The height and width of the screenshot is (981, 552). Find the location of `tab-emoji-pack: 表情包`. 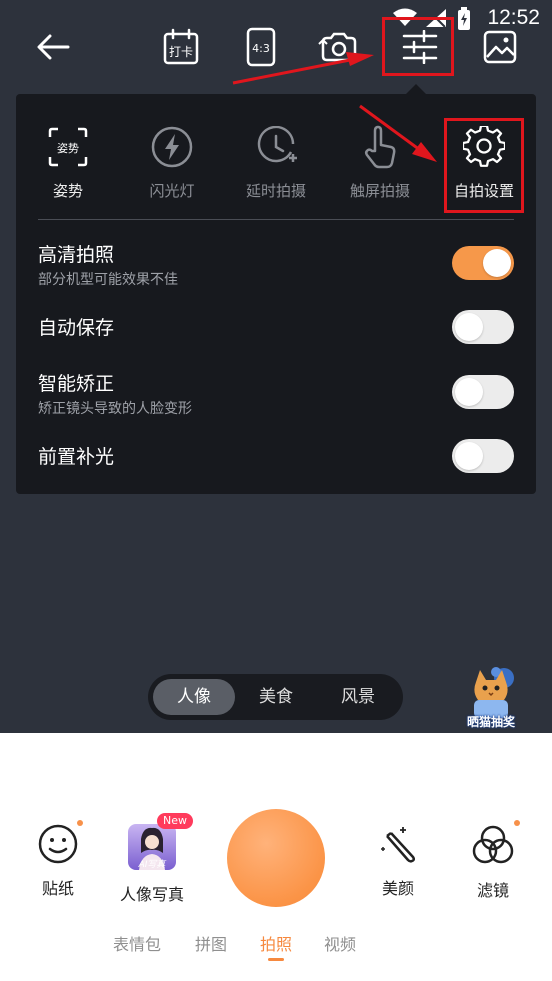

tab-emoji-pack: 表情包 is located at coordinates (137, 943).